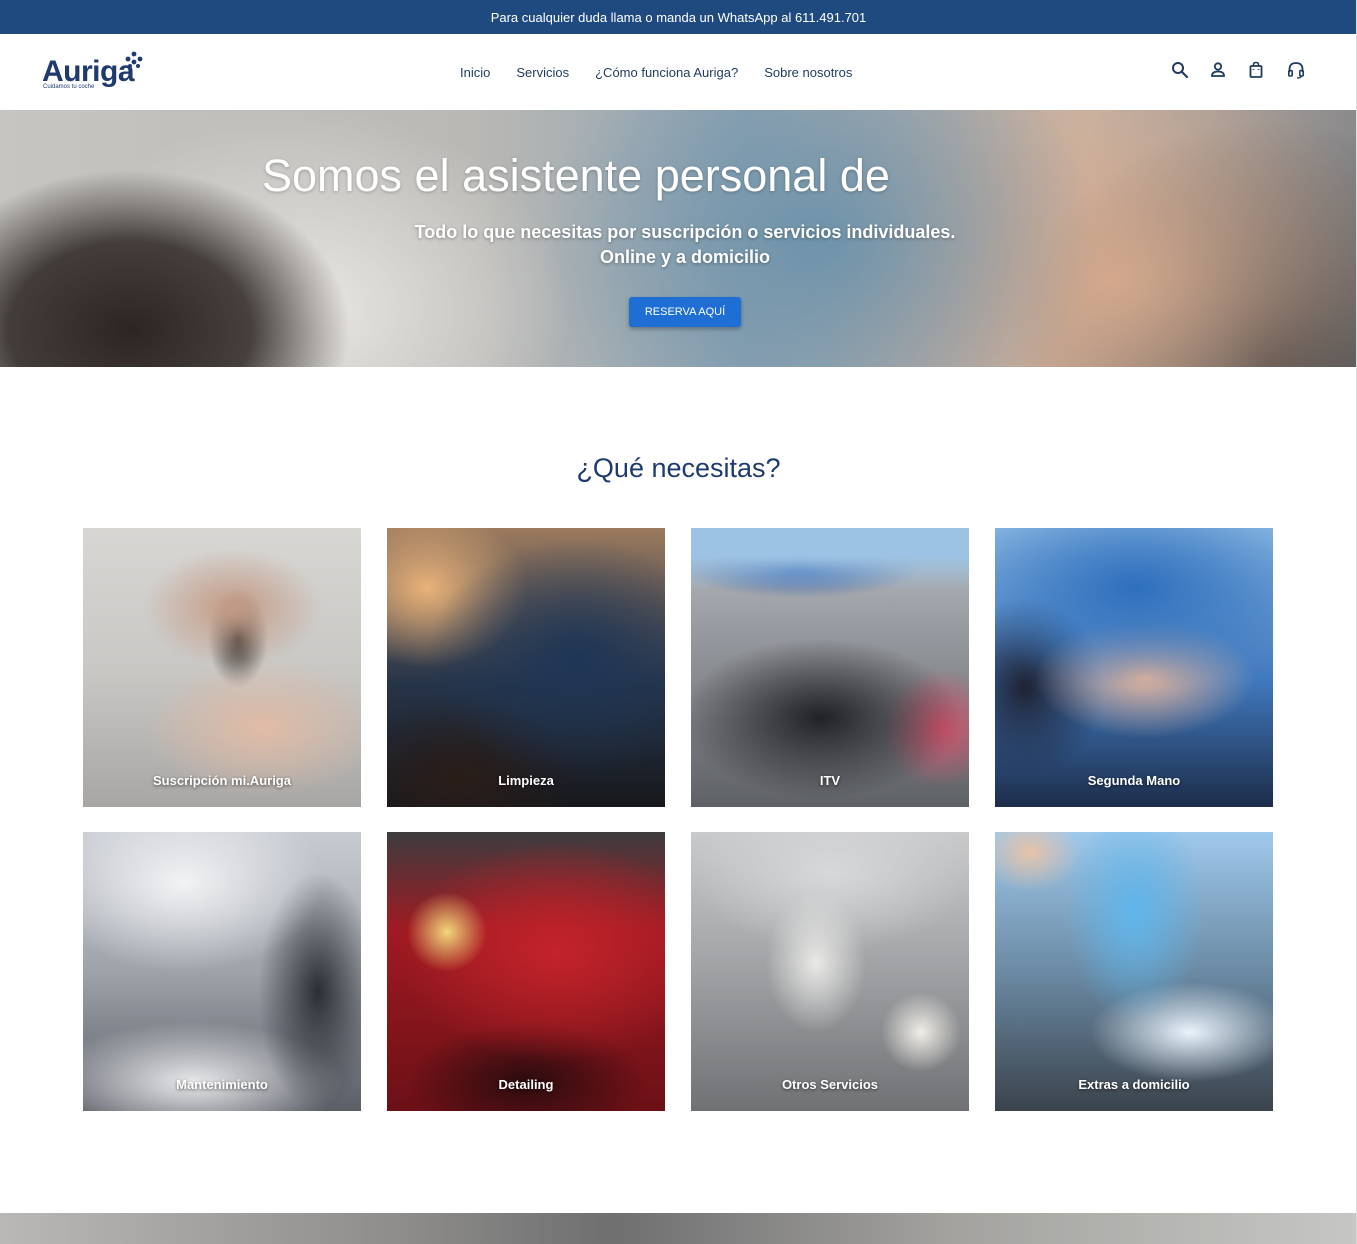  Describe the element at coordinates (1218, 70) in the screenshot. I see `account-icon` at that location.